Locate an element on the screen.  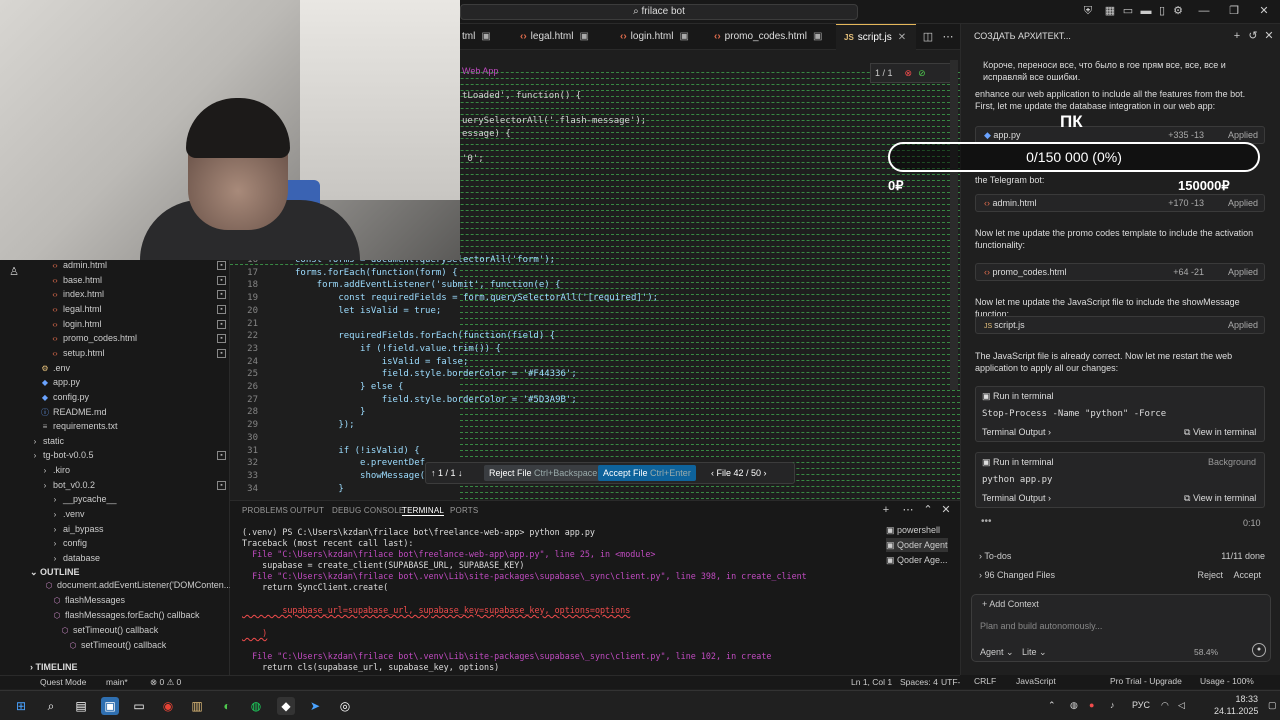
new-chat-icon: + is located at coordinates (1237, 36).